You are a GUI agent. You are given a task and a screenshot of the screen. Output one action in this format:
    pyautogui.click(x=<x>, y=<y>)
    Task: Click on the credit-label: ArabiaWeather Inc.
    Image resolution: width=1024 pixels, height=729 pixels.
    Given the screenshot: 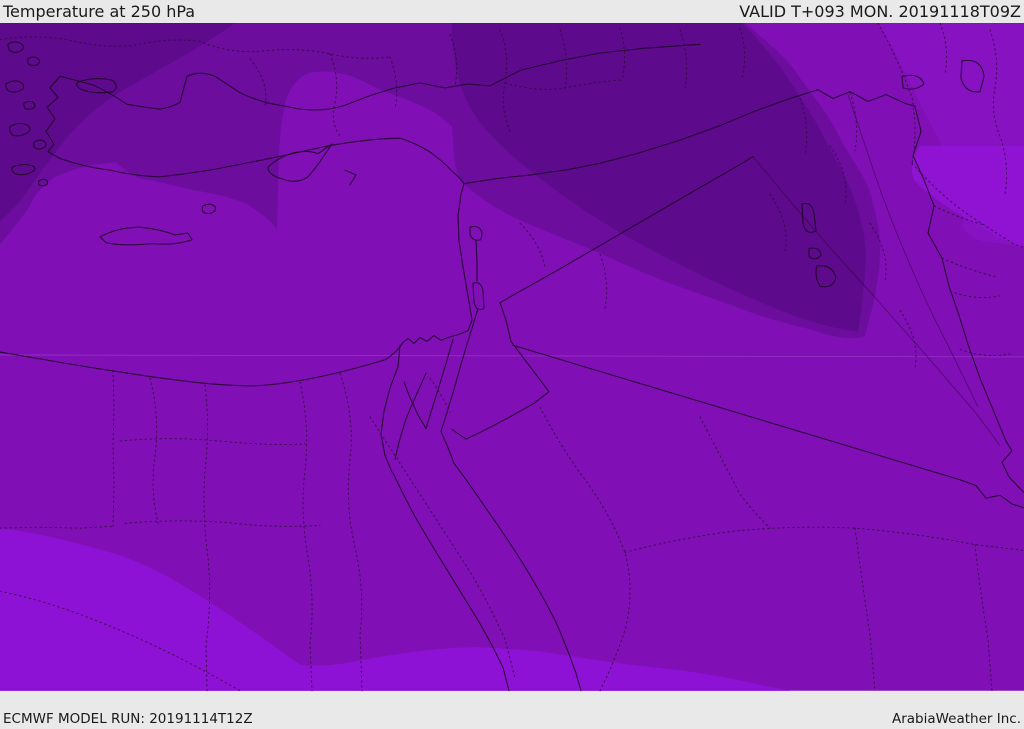 What is the action you would take?
    pyautogui.click(x=956, y=719)
    